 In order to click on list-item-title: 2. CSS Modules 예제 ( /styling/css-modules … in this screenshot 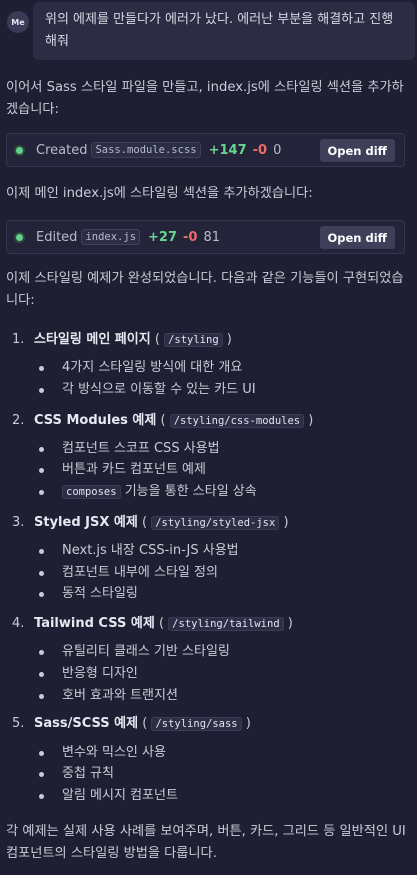, I will do `click(163, 420)`.